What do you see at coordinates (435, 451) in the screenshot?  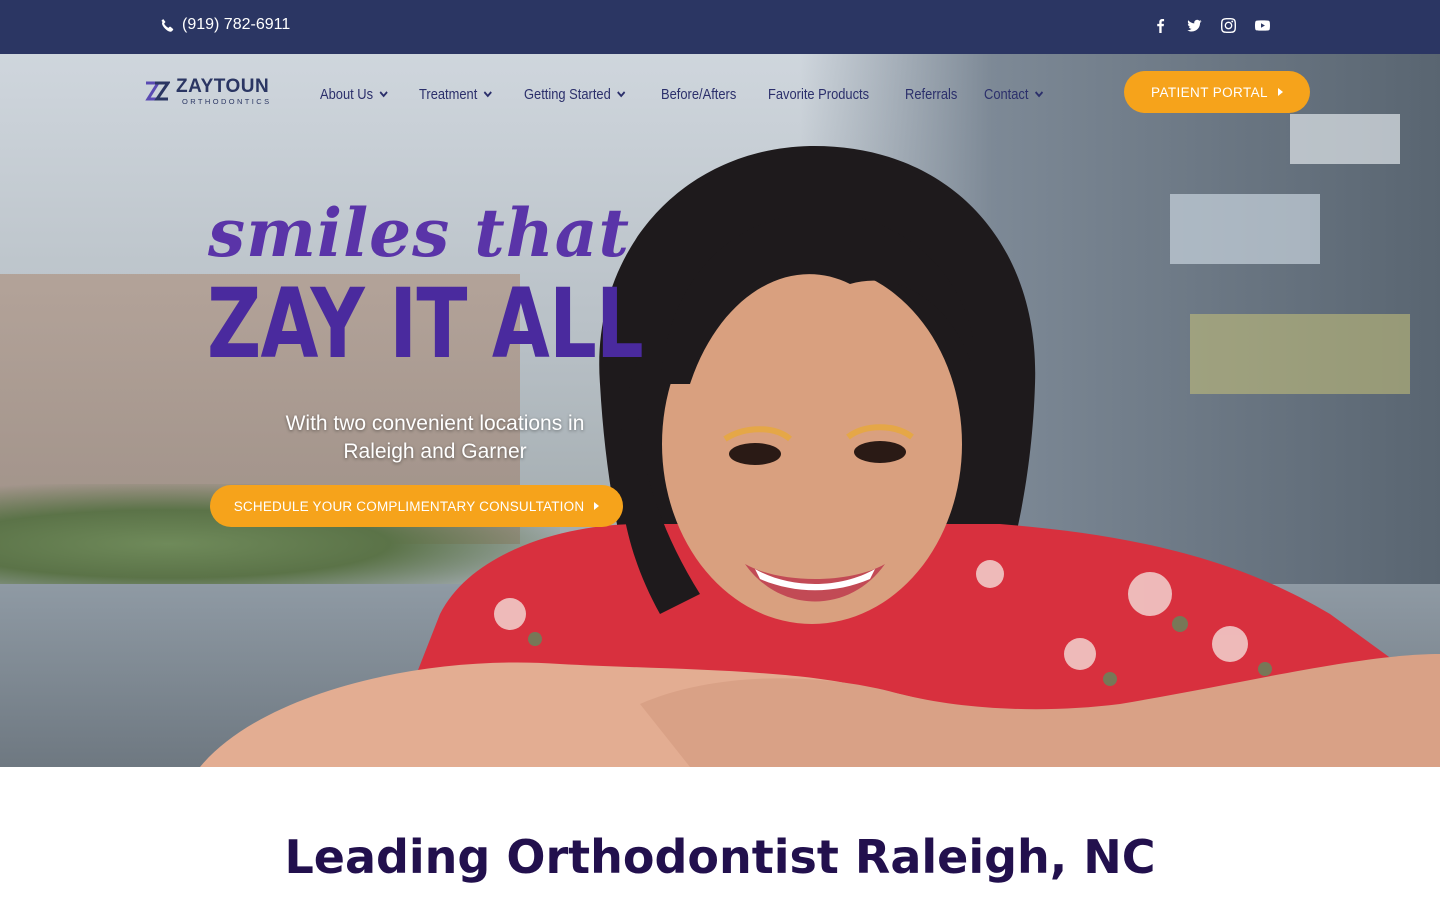 I see `hero-subtitle-line: Raleigh and Garner` at bounding box center [435, 451].